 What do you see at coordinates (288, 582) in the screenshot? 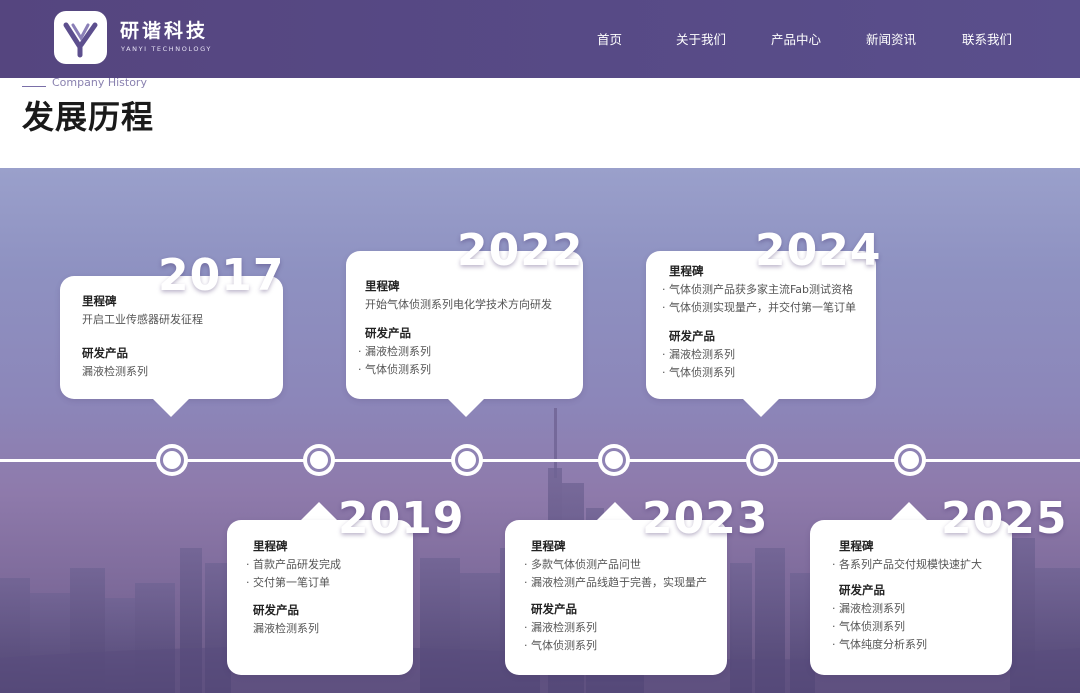
I see `milestone-item: · 交付第一笔订单` at bounding box center [288, 582].